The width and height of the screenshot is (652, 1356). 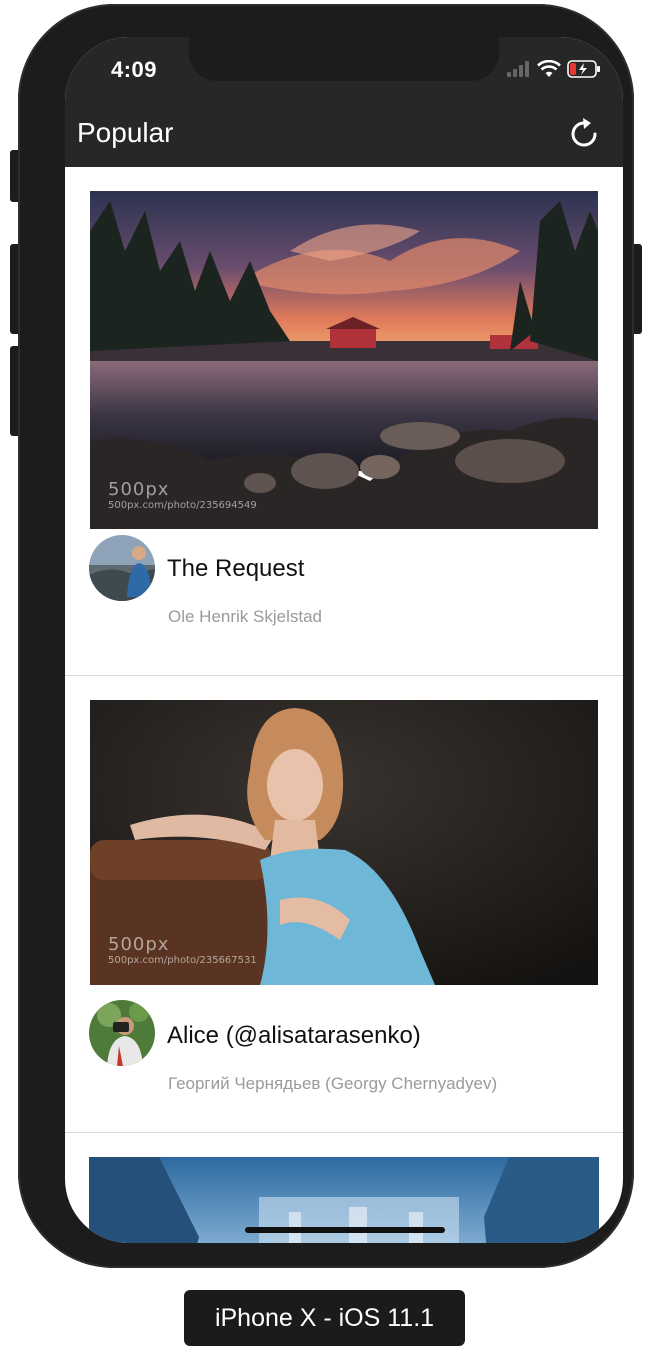 What do you see at coordinates (345, 1230) in the screenshot?
I see `home-indicator` at bounding box center [345, 1230].